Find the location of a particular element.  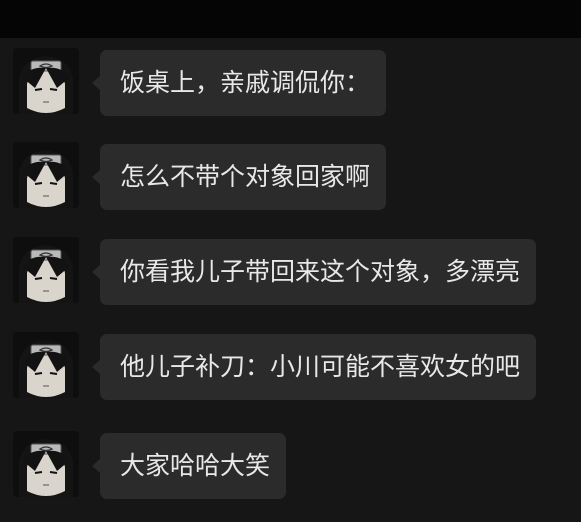

message-bubble: 他儿子补刀：小川可能不喜欢女的吧 is located at coordinates (314, 367).